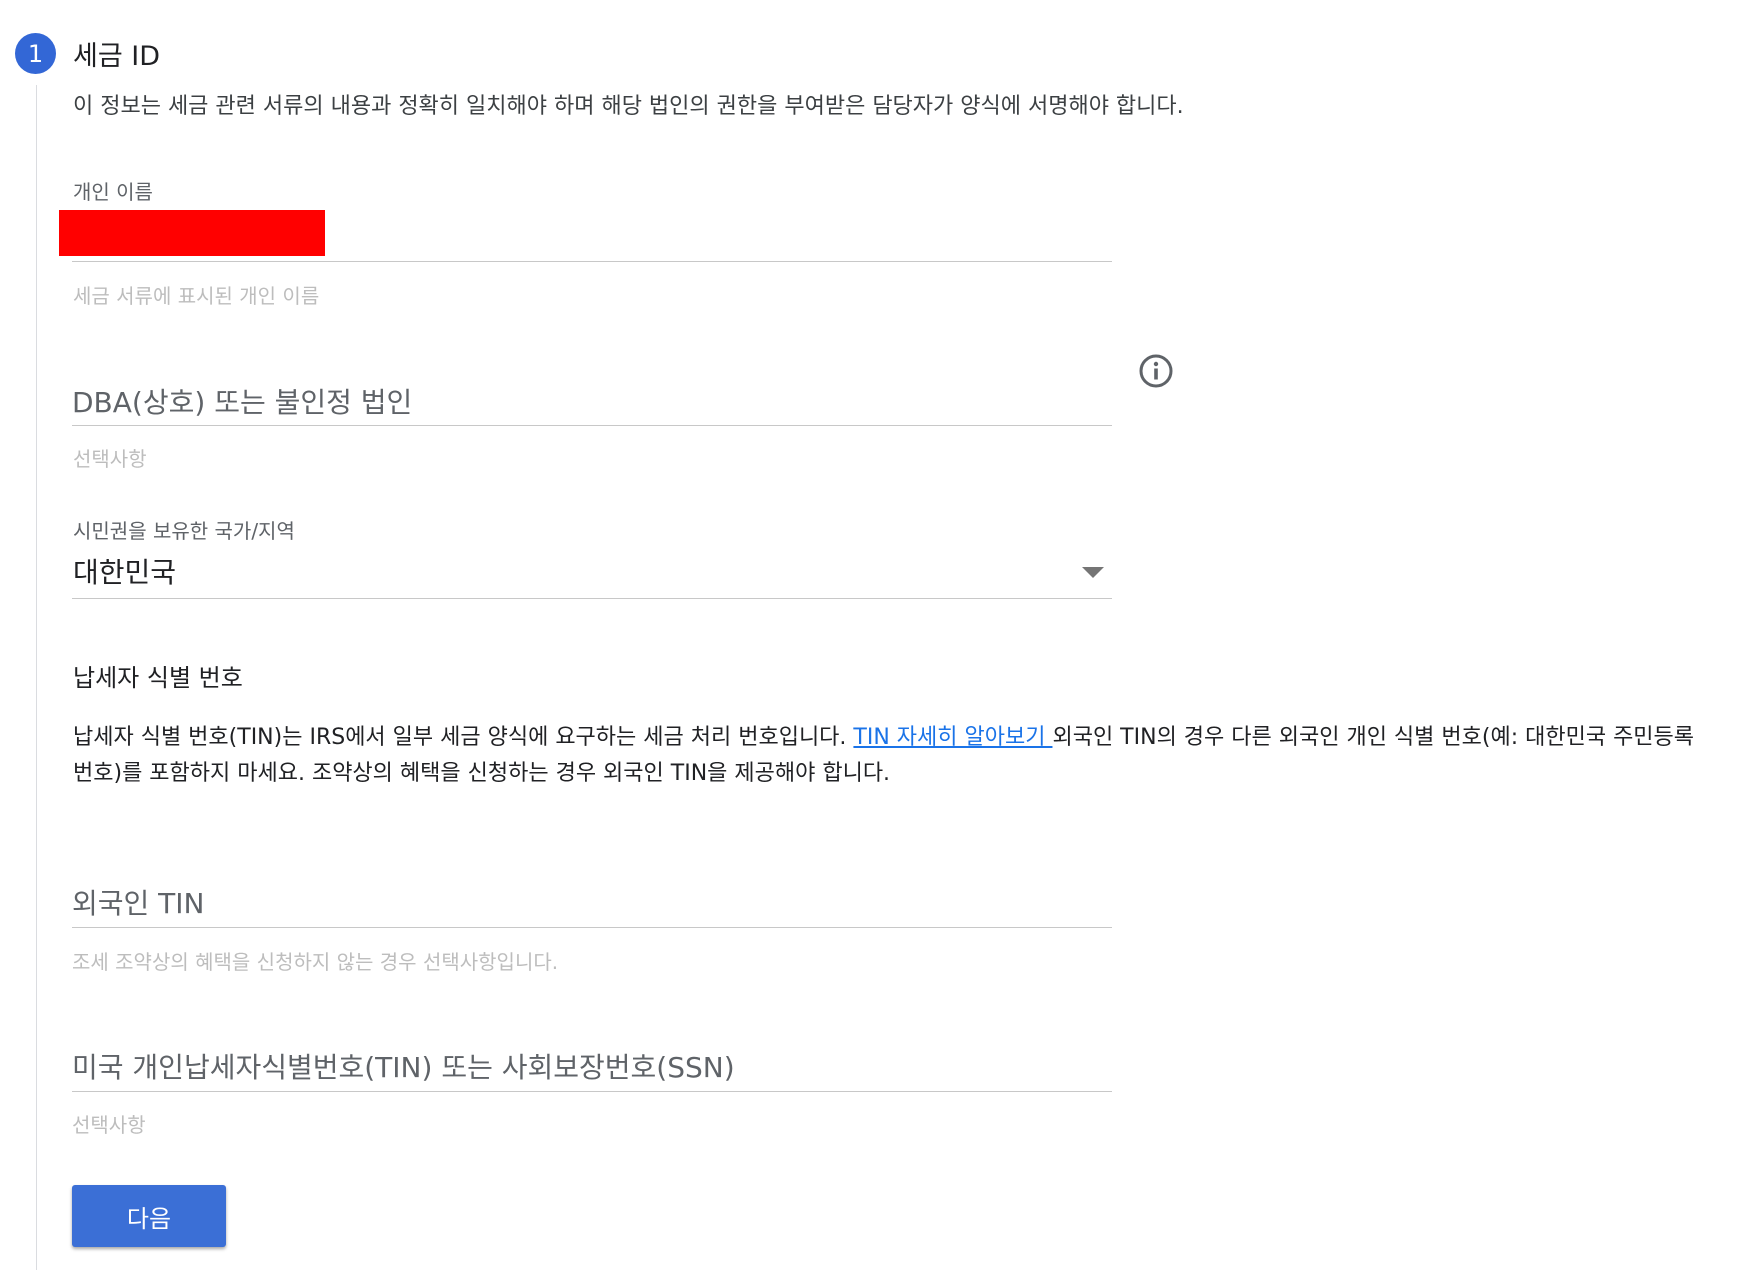  What do you see at coordinates (952, 737) in the screenshot?
I see `tin-learn-more-link: TIN 자세히 알아보기` at bounding box center [952, 737].